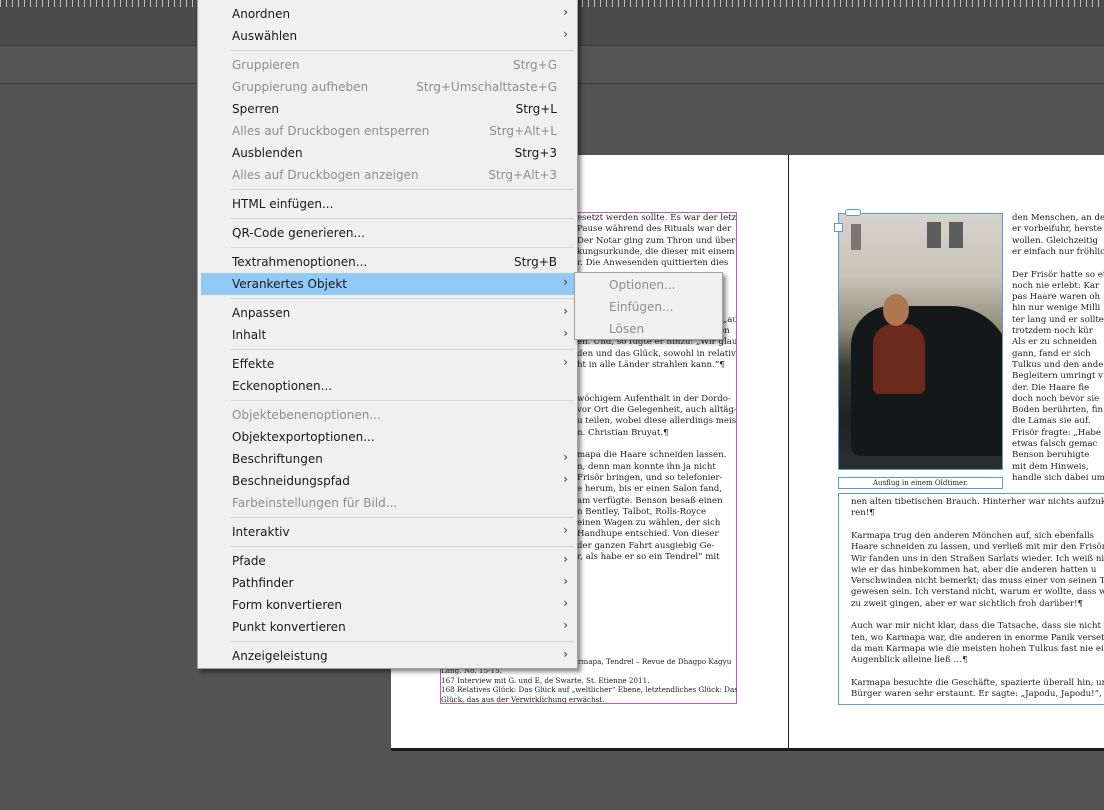 The width and height of the screenshot is (1104, 810). I want to click on text-line: Der Notar ging zum Thron und über-, so click(657, 240).